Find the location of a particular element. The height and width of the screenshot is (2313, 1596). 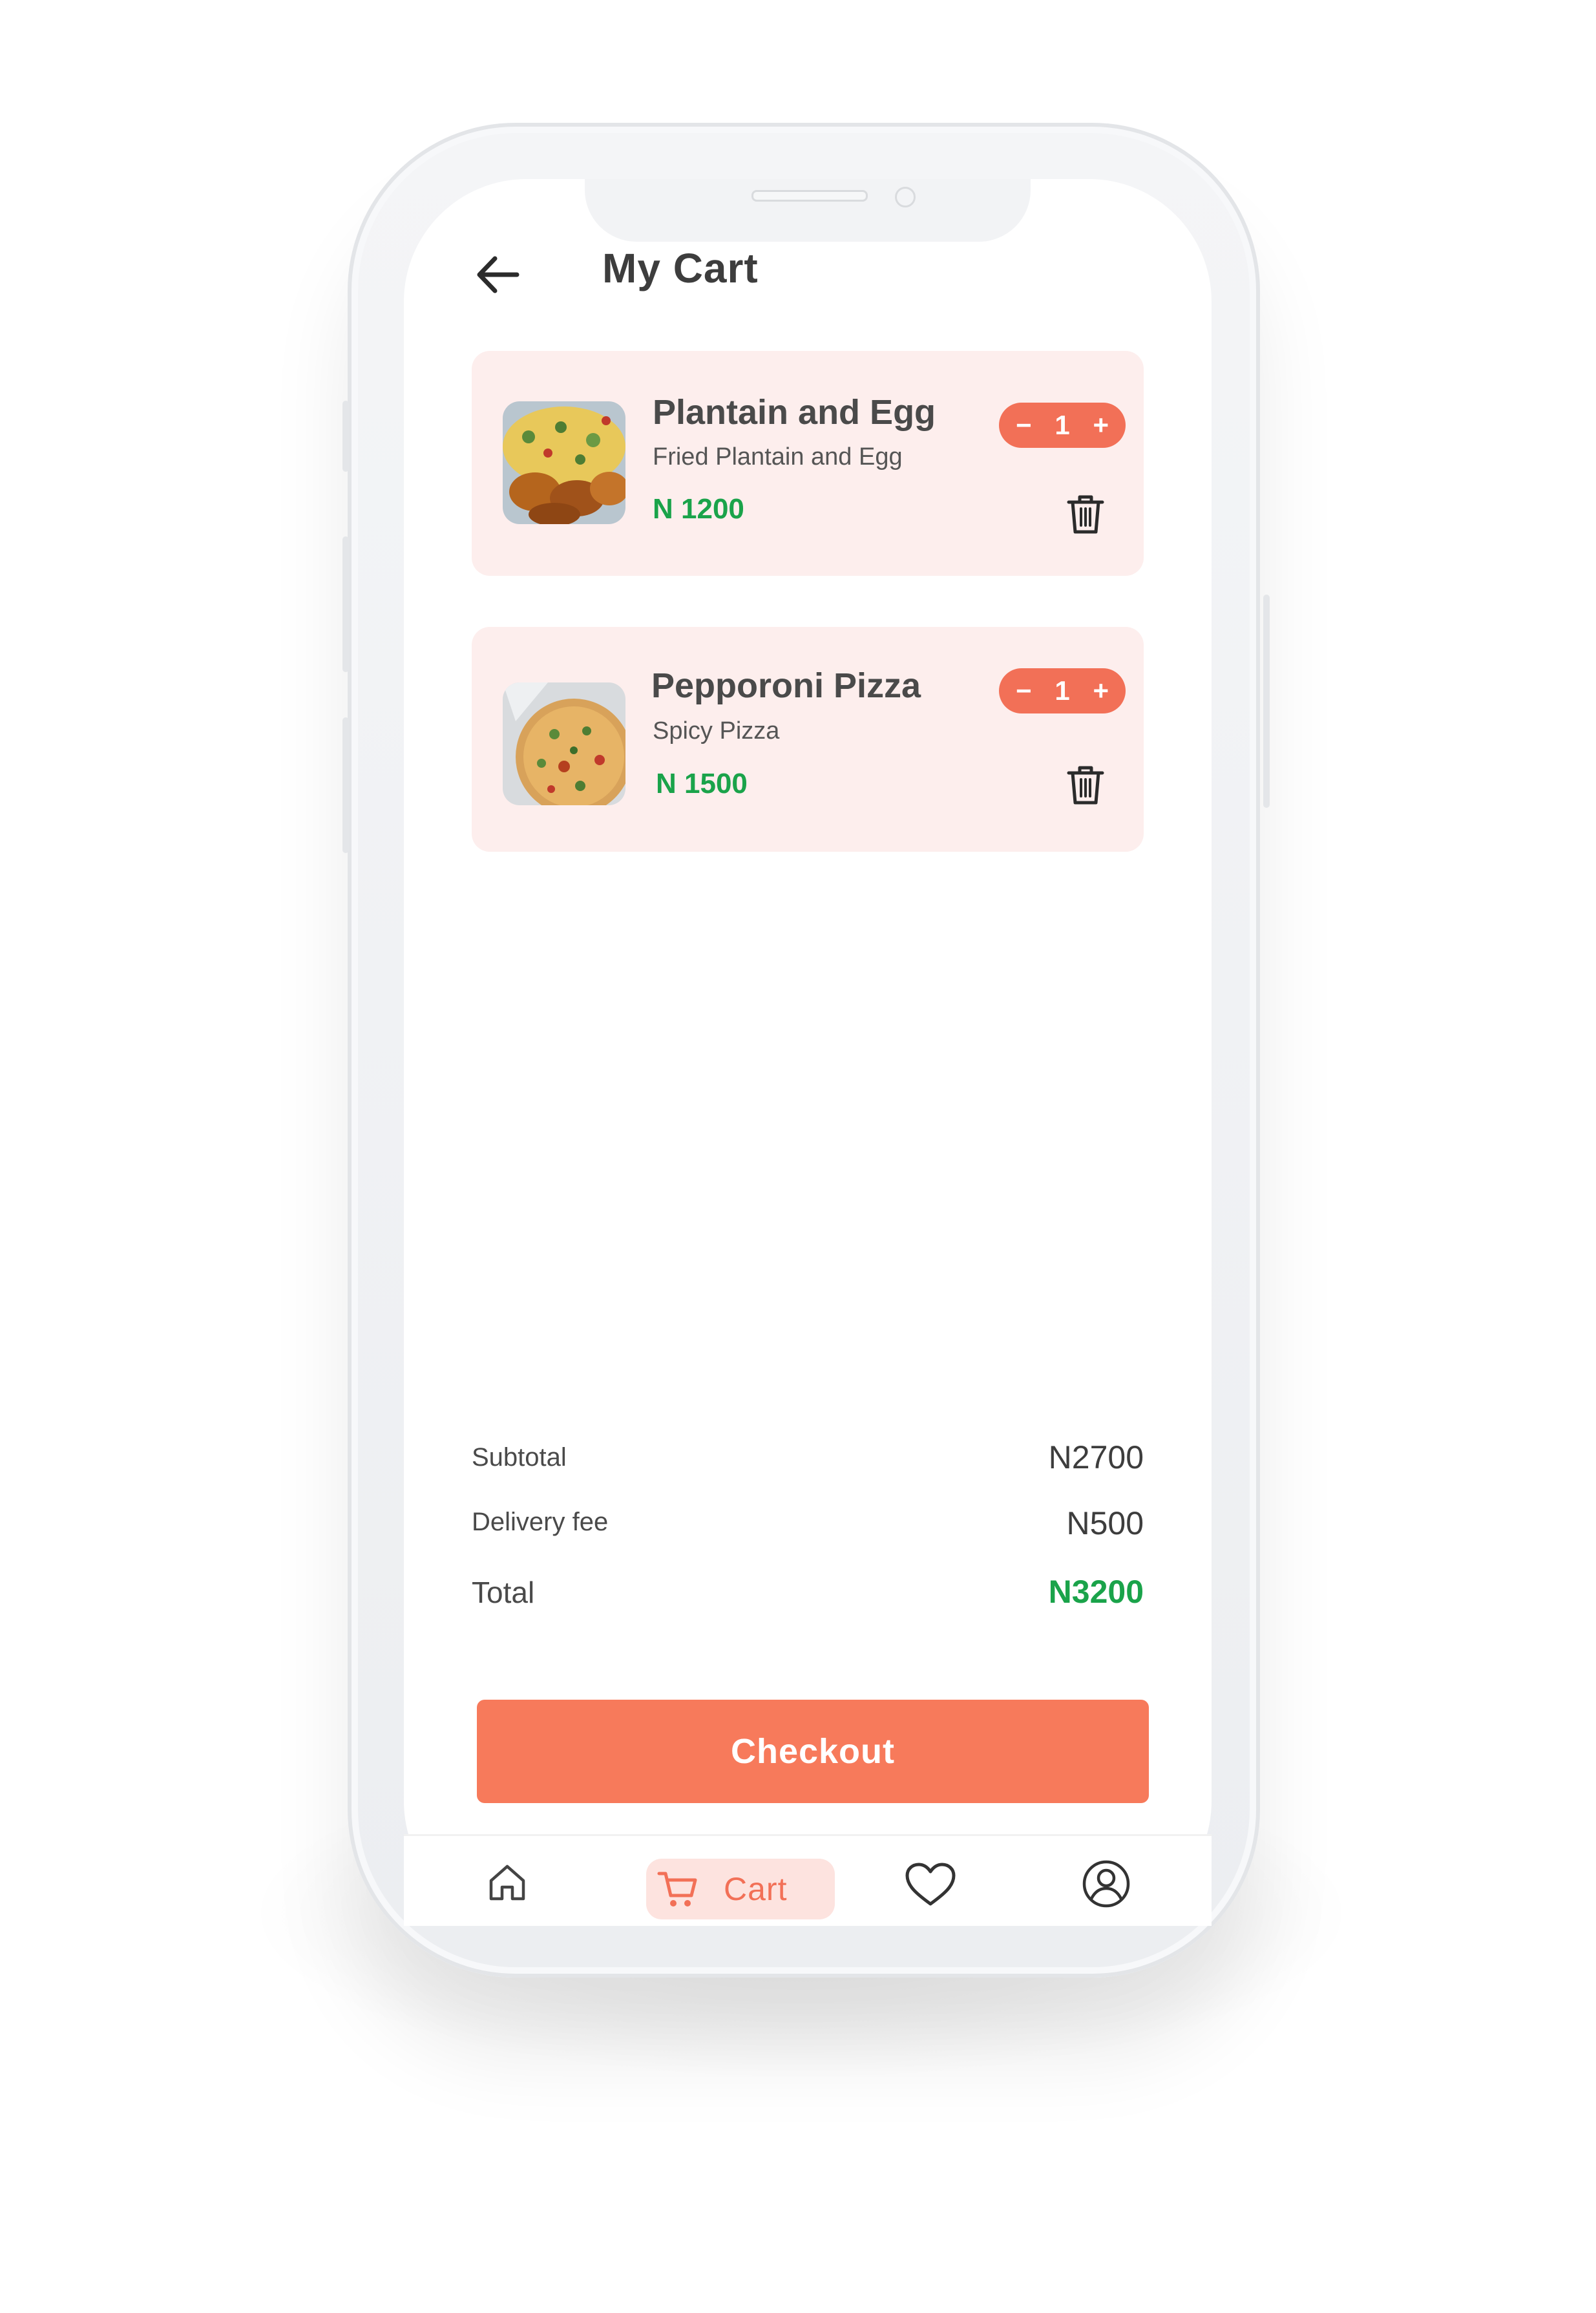

item-description: Fried Plantain and Egg is located at coordinates (778, 456).